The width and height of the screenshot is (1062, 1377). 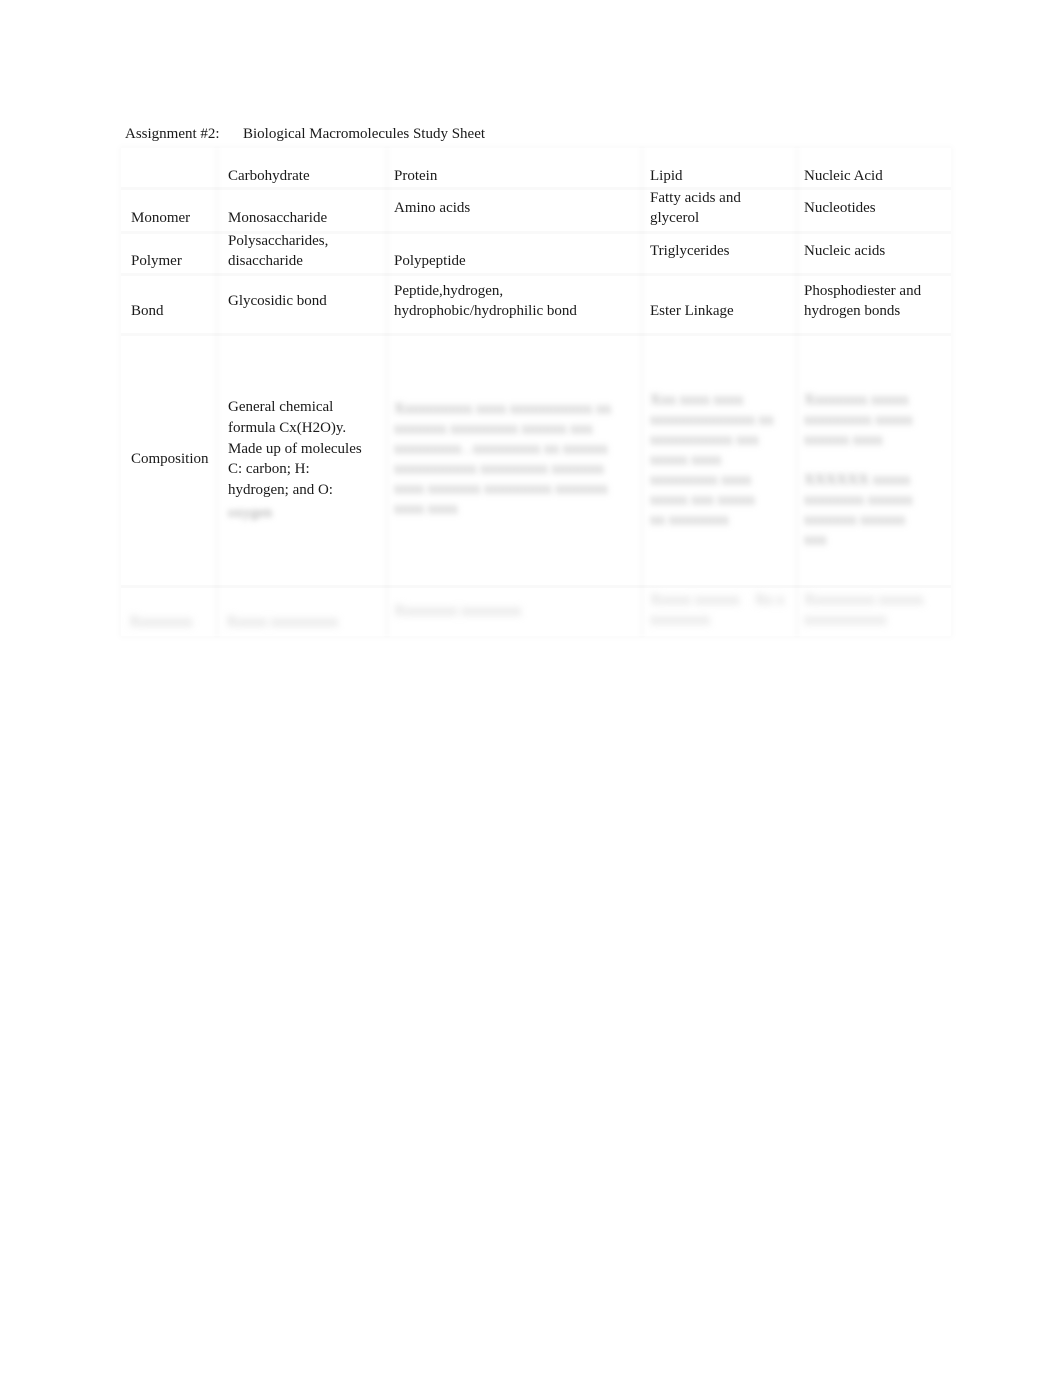 What do you see at coordinates (686, 460) in the screenshot?
I see `blurred-line: xxxxx xxxx` at bounding box center [686, 460].